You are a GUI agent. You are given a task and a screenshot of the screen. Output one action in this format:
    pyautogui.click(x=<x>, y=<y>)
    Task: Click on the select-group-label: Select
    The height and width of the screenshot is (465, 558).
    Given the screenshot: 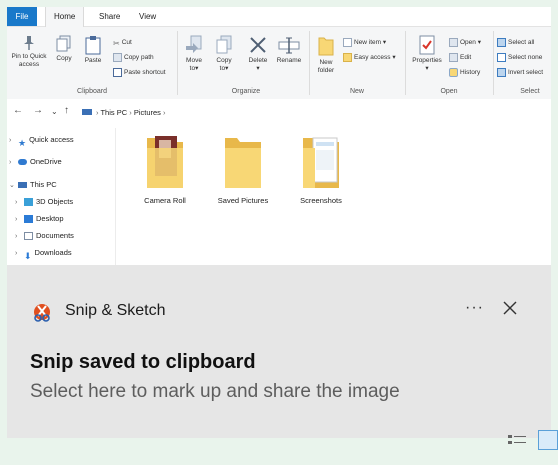 What is the action you would take?
    pyautogui.click(x=530, y=91)
    